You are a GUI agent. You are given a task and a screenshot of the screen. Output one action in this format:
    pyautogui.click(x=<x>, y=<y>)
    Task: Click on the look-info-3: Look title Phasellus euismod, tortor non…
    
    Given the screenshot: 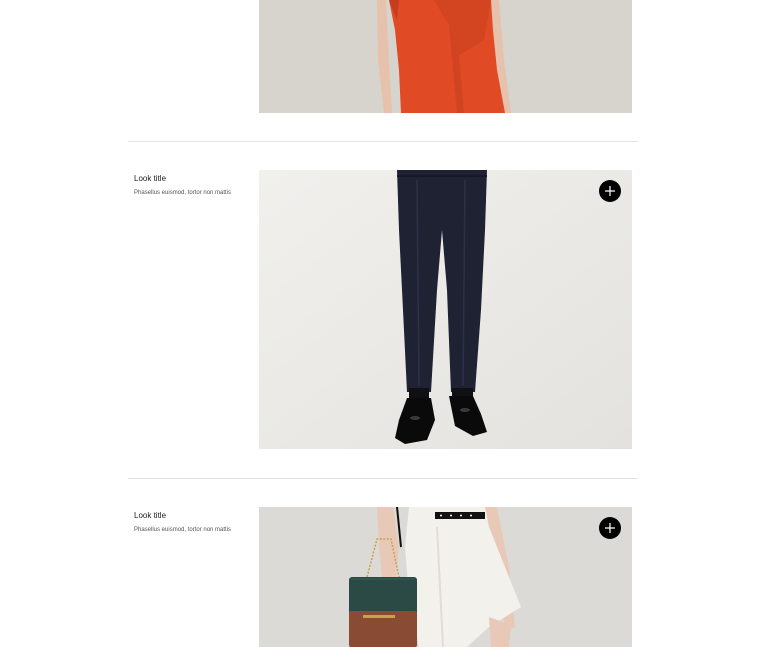 What is the action you would take?
    pyautogui.click(x=193, y=522)
    